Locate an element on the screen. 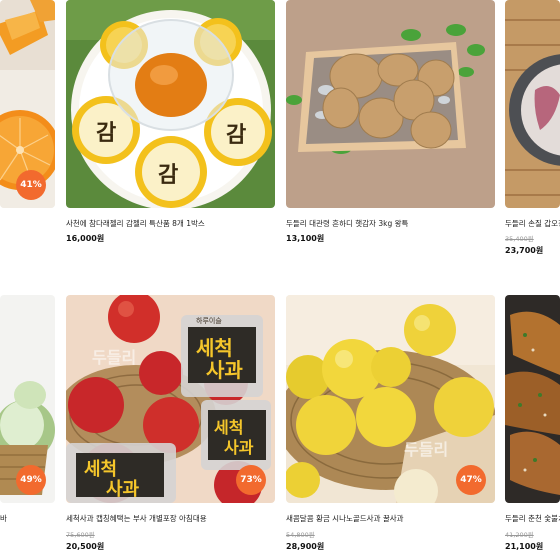  discount-badge: 41% is located at coordinates (31, 185).